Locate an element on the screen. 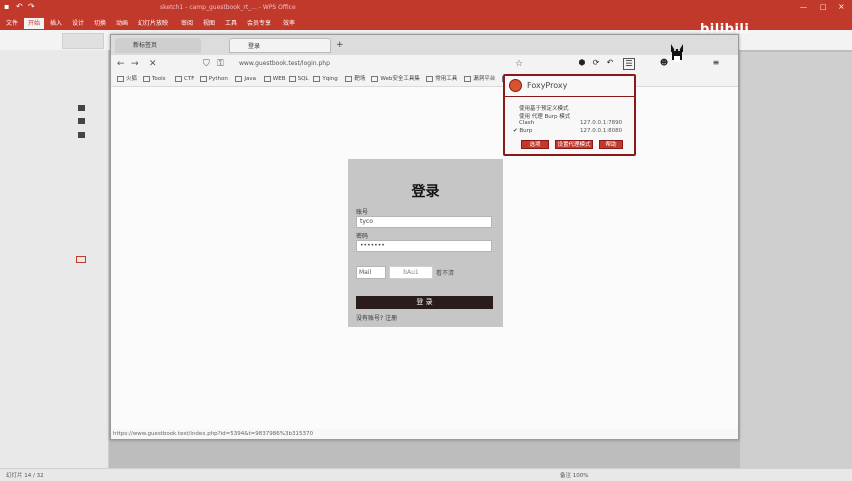  password-label: 密码 is located at coordinates (362, 236).